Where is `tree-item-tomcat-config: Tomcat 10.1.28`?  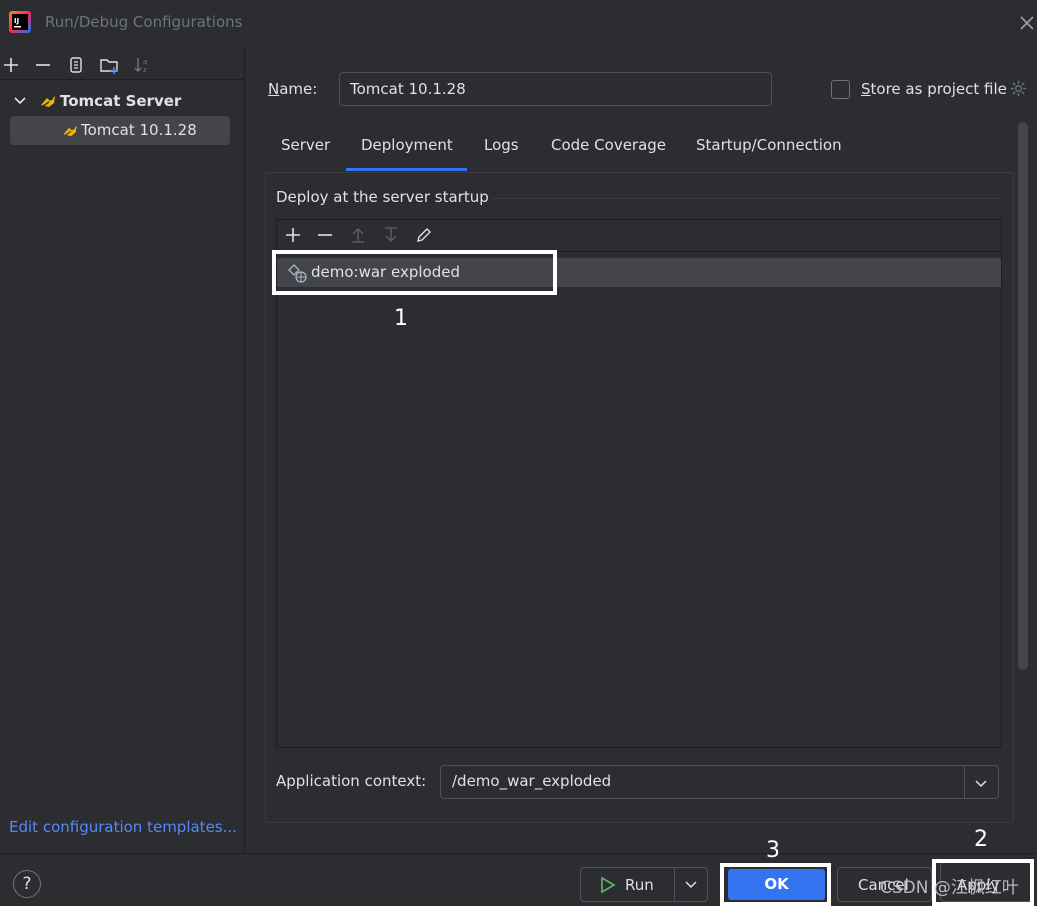 tree-item-tomcat-config: Tomcat 10.1.28 is located at coordinates (120, 130).